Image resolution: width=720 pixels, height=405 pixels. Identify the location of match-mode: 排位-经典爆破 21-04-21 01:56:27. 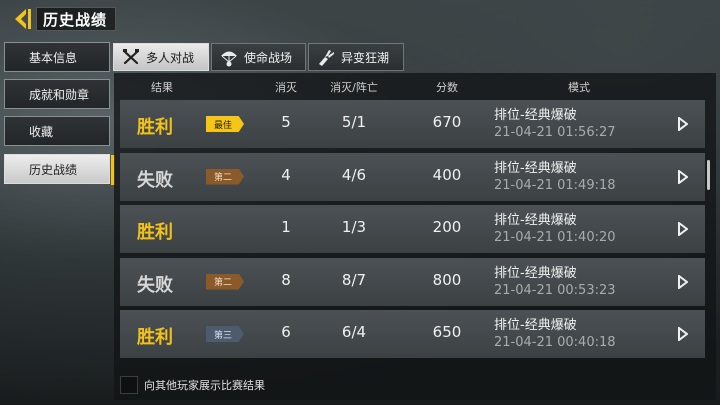
(555, 124).